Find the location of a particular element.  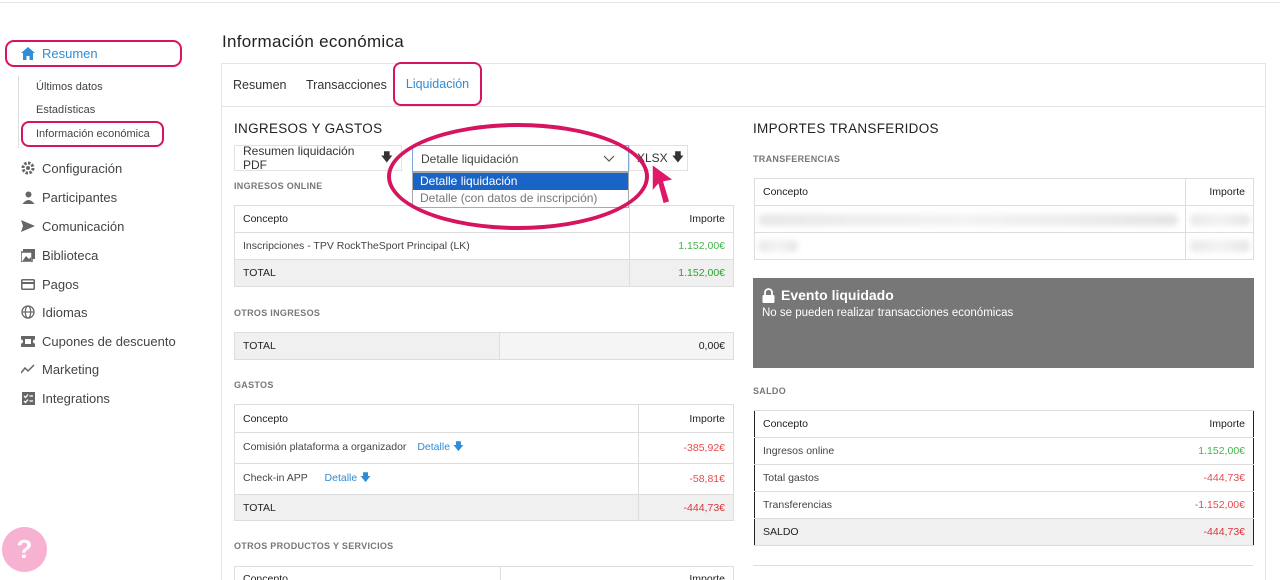

row-concept: Total gastos is located at coordinates (904, 478).